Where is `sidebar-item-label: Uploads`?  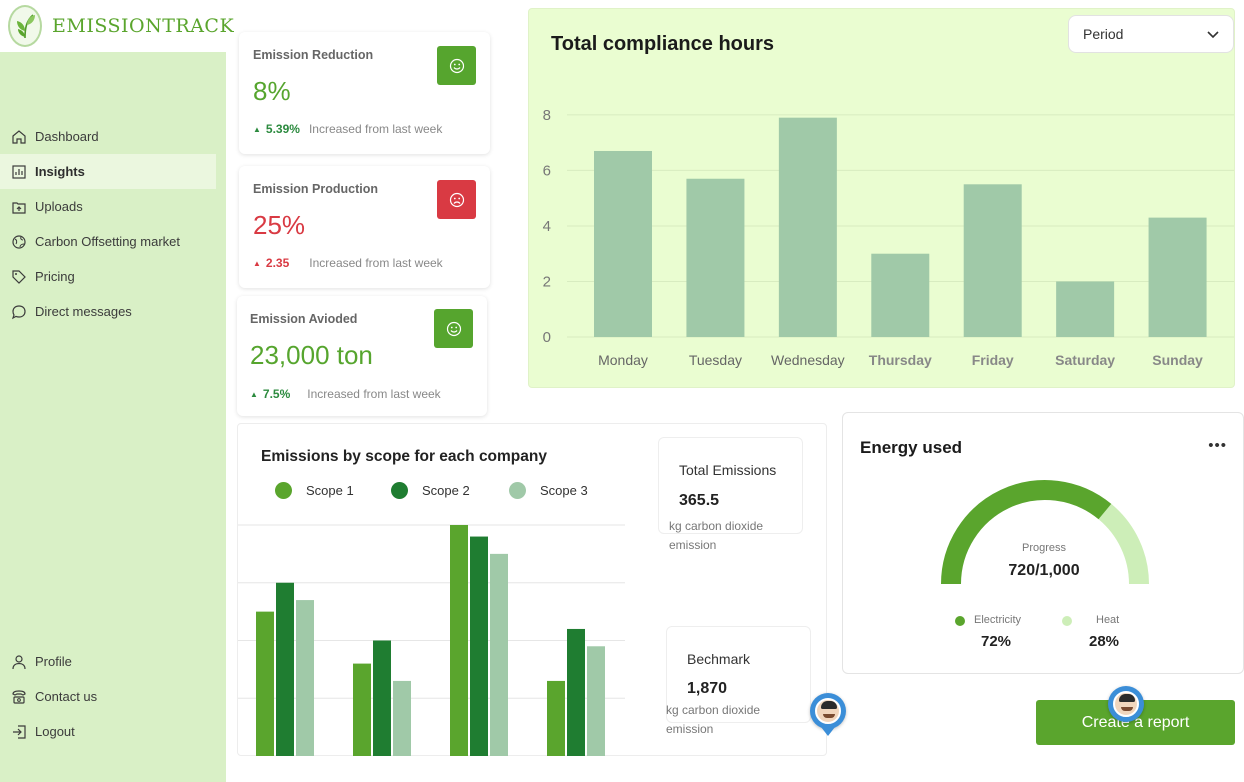 sidebar-item-label: Uploads is located at coordinates (59, 206).